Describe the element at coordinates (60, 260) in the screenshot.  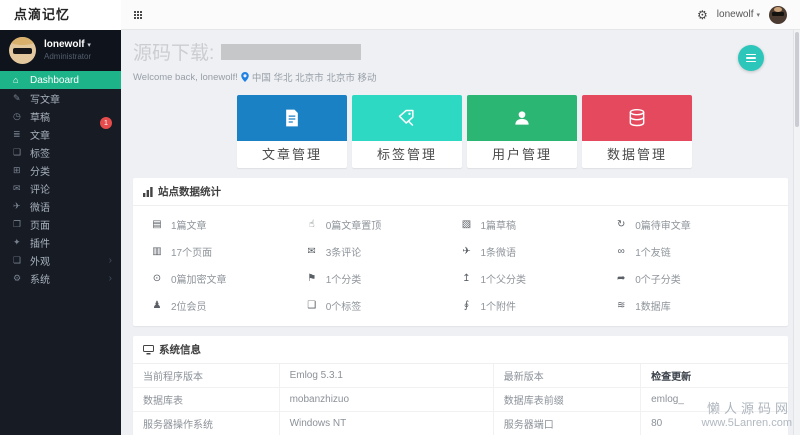
I see `sidebar-item-appearance: ❏ 外观 ›` at that location.